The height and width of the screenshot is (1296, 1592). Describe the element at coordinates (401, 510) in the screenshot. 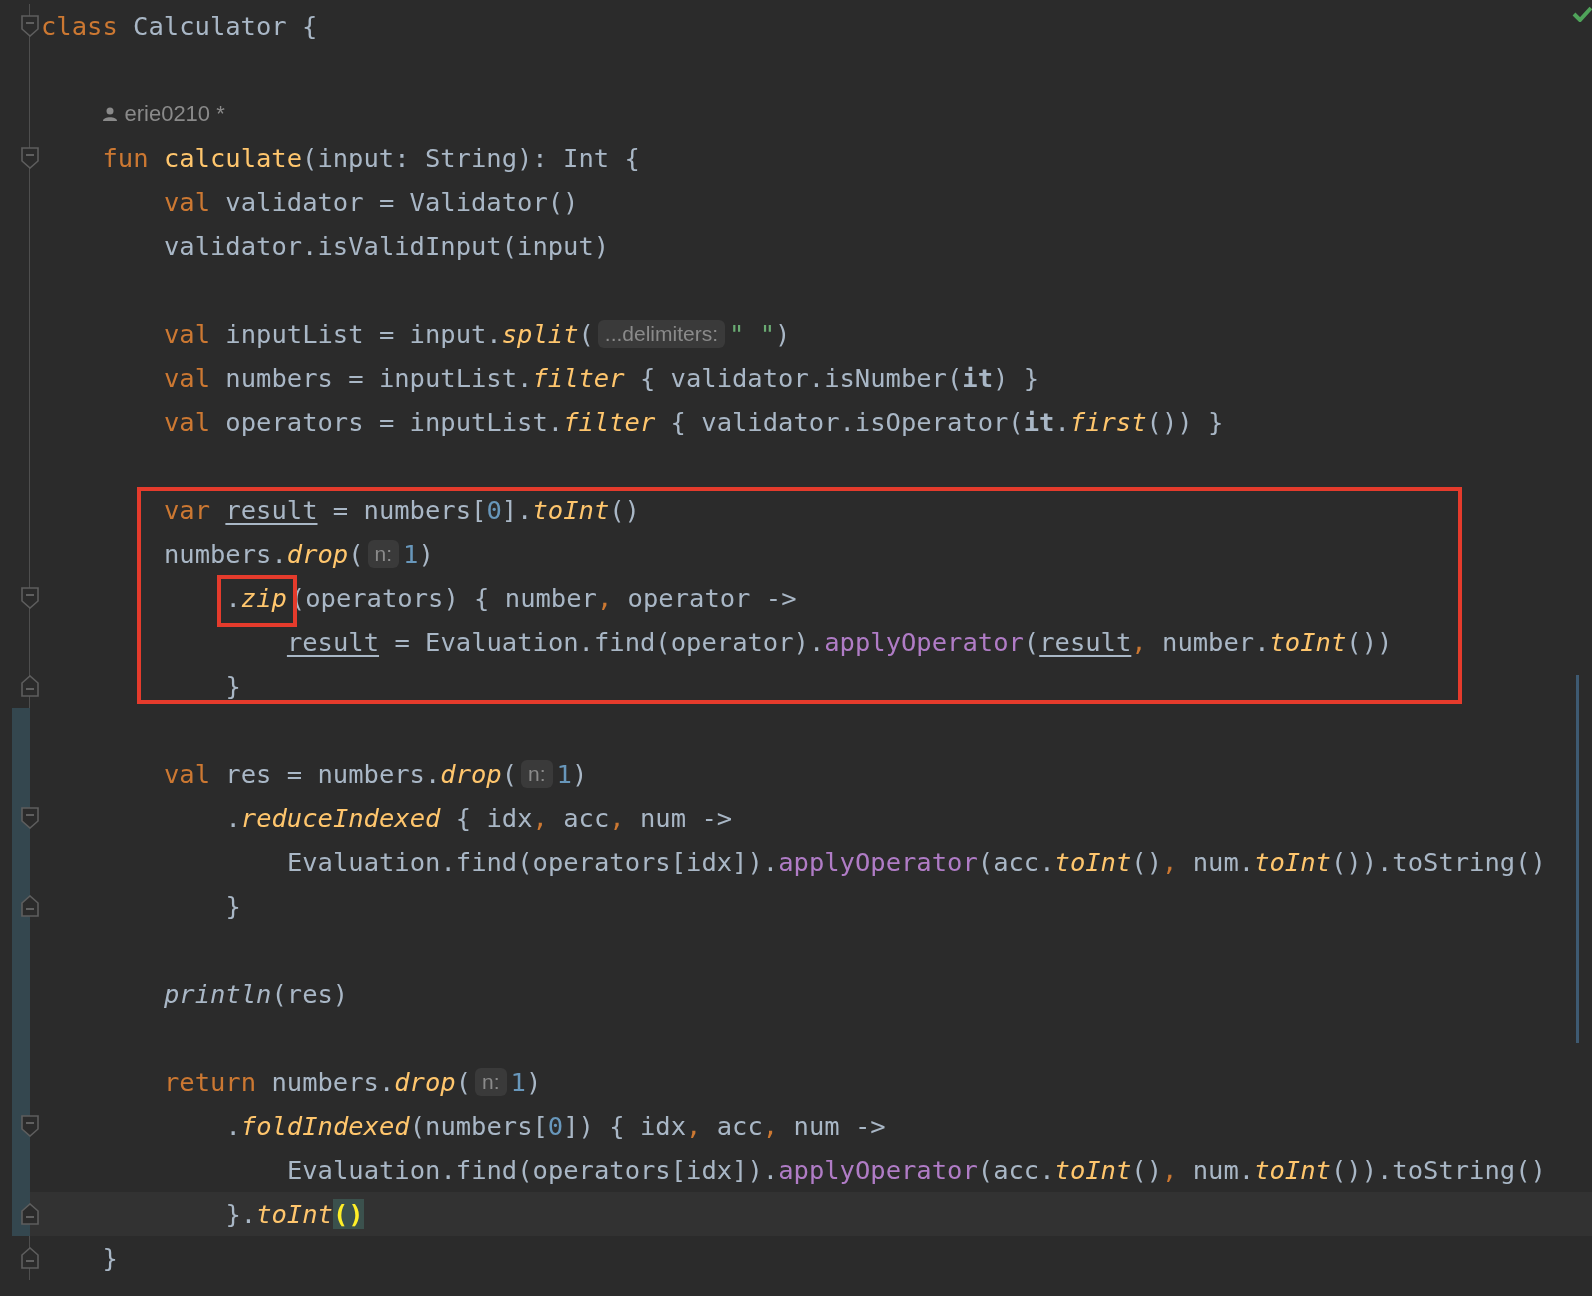

I see `code-text: var result = numbers[0].toInt()` at that location.